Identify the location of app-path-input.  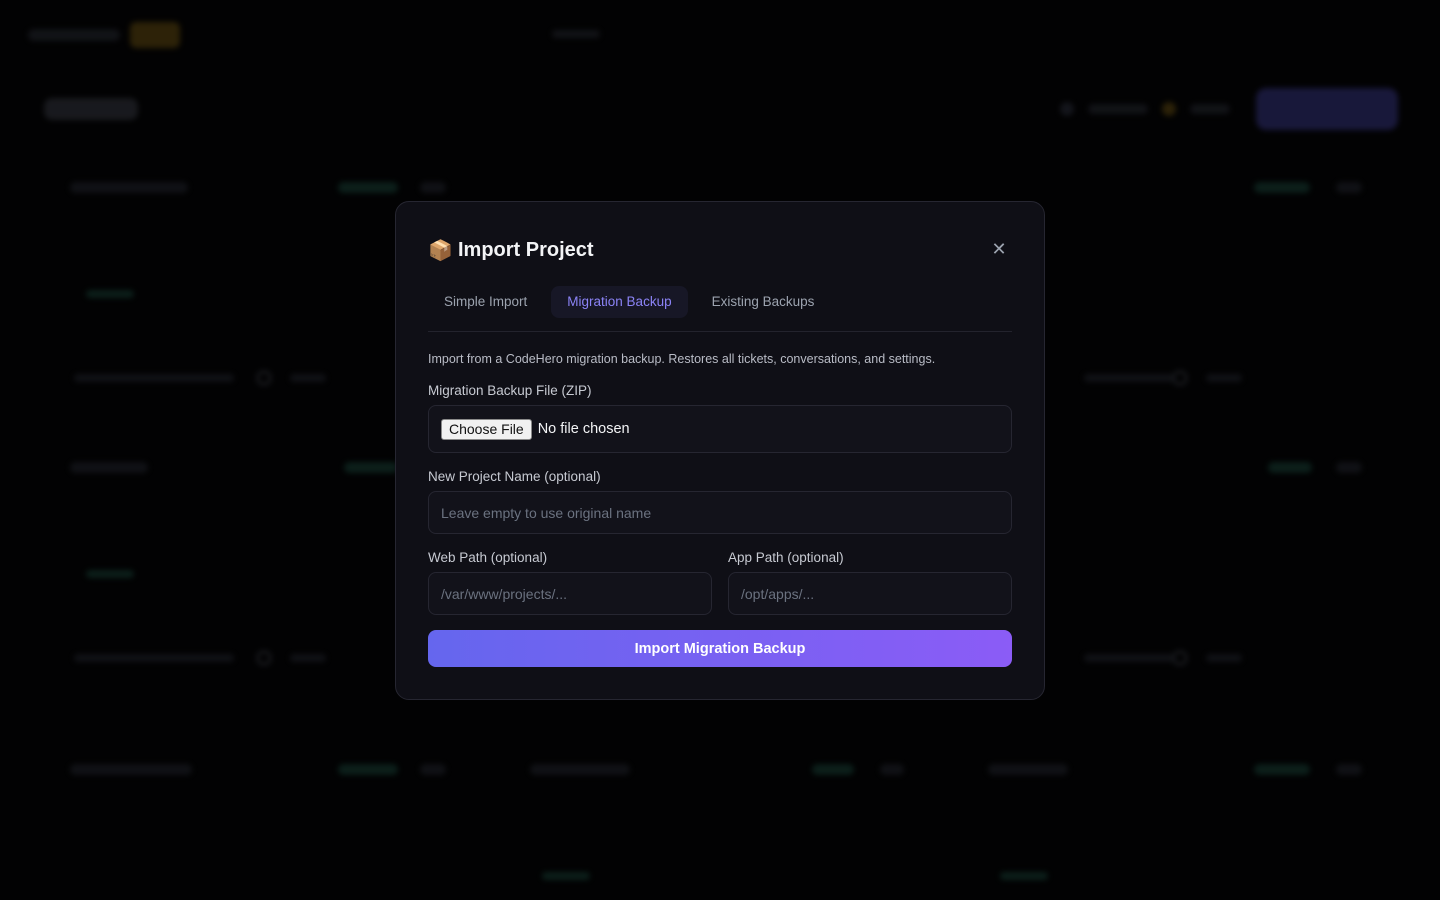
(870, 593).